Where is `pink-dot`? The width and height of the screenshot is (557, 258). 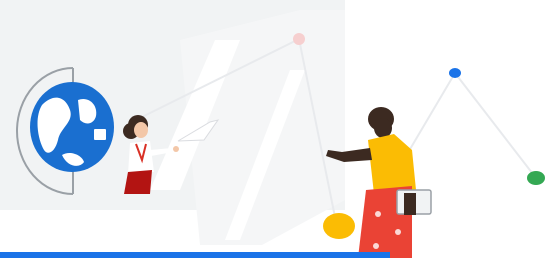
pink-dot is located at coordinates (299, 39).